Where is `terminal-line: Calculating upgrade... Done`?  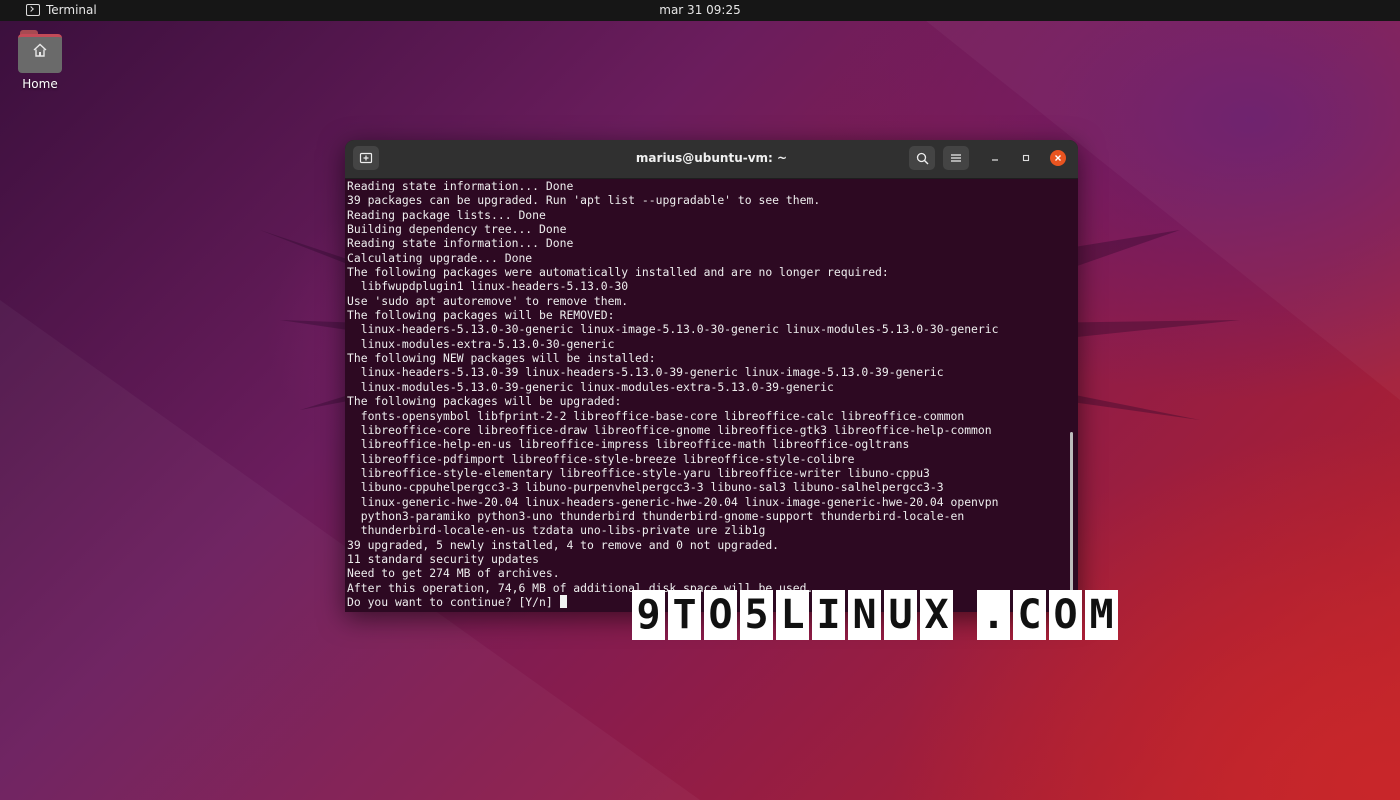 terminal-line: Calculating upgrade... Done is located at coordinates (440, 257).